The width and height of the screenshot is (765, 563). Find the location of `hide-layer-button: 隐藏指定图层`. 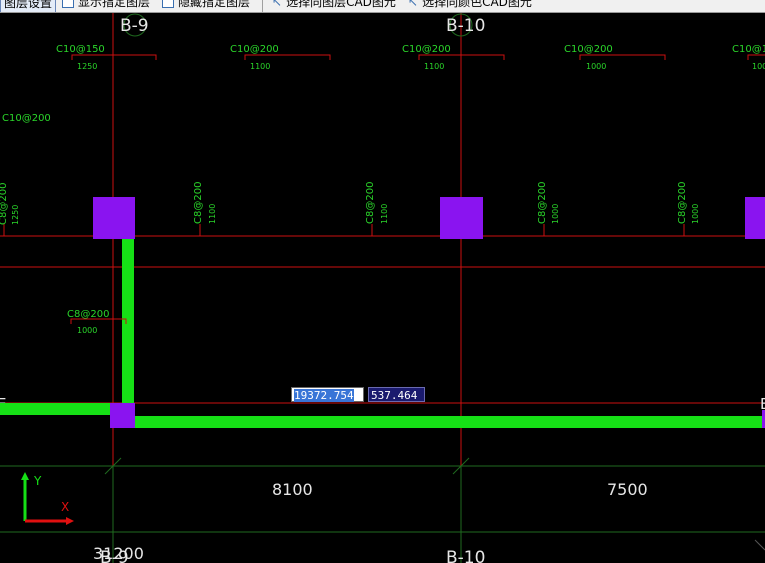

hide-layer-button: 隐藏指定图层 is located at coordinates (206, 5).